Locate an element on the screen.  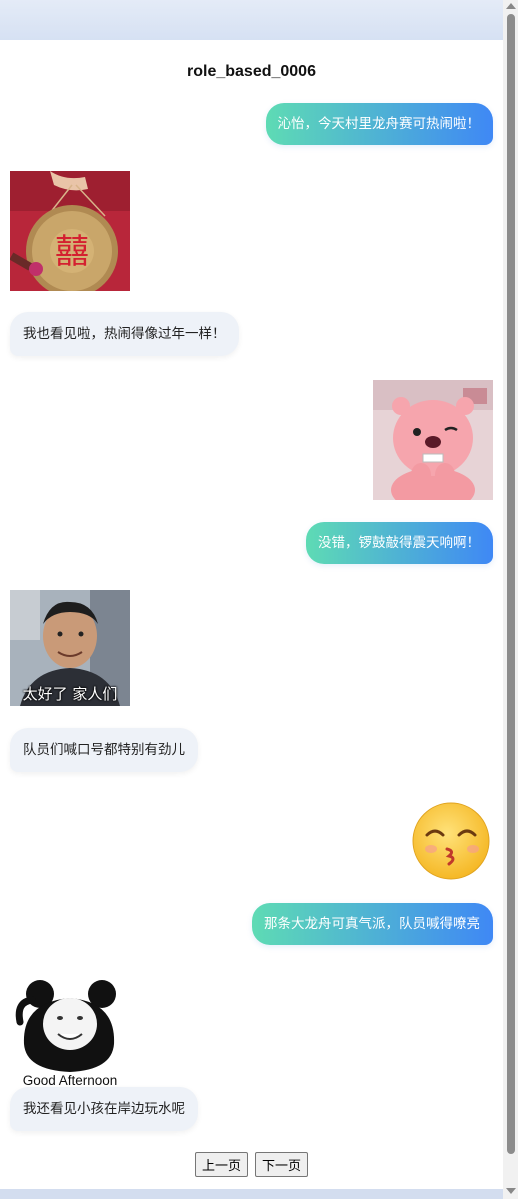
incoming-message: 我还看见小孩在岸边玩水呢 is located at coordinates (104, 1109).